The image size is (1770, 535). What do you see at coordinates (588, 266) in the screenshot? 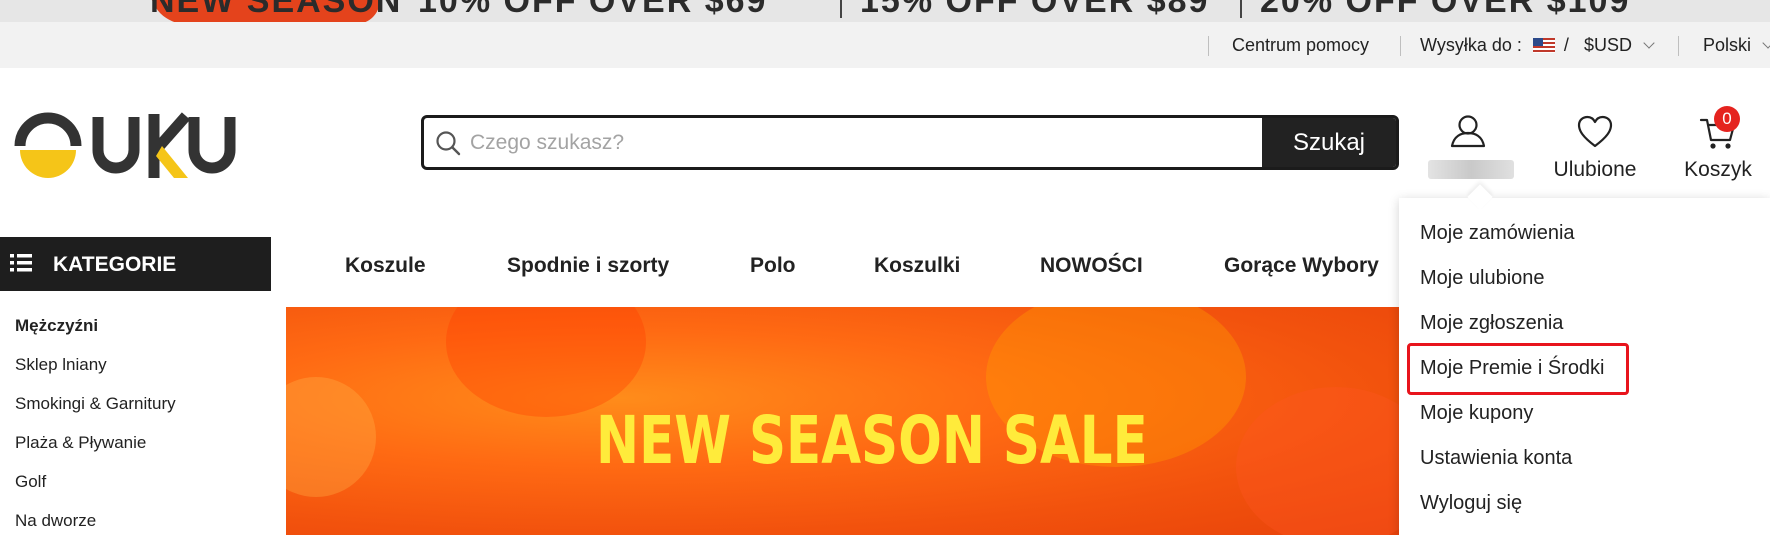
I see `nav-item-spodnie: Spodnie i szorty` at bounding box center [588, 266].